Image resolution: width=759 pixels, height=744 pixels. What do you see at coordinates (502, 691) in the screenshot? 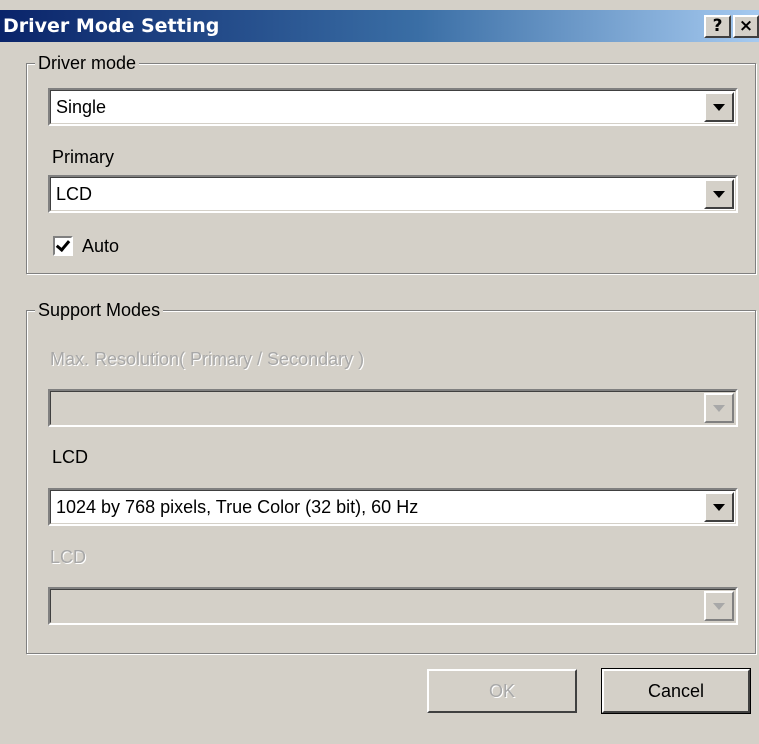
I see `ok-button: OK` at bounding box center [502, 691].